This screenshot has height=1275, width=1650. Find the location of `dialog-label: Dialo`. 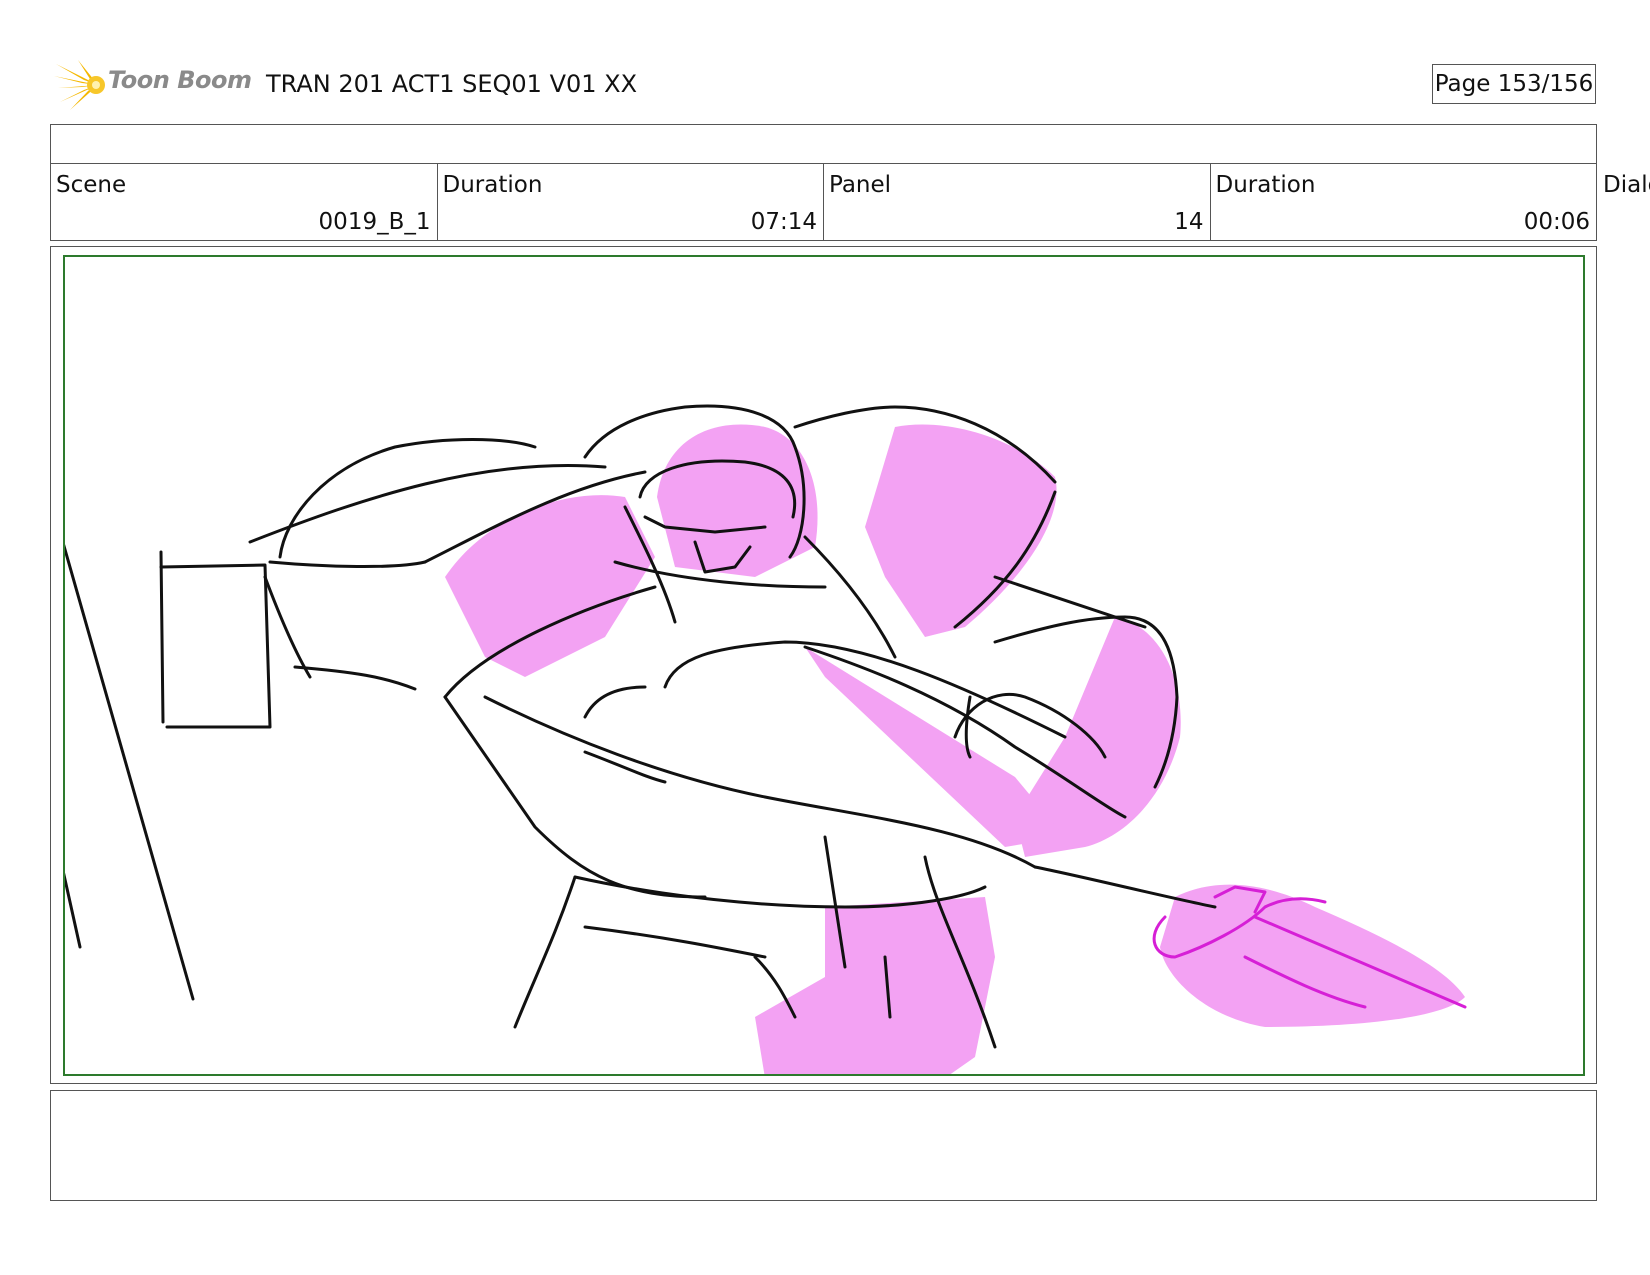

dialog-label: Dialo is located at coordinates (1626, 185).